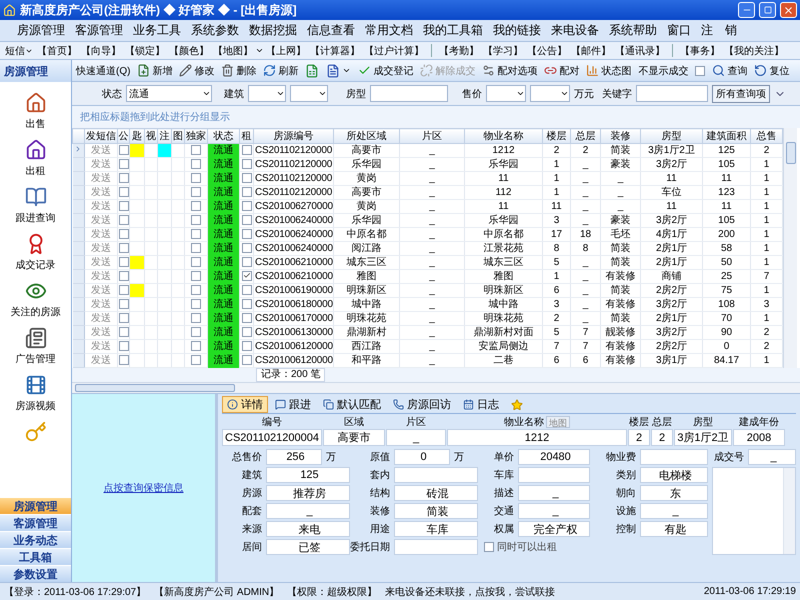  What do you see at coordinates (293, 404) in the screenshot?
I see `tab: 跟进` at bounding box center [293, 404].